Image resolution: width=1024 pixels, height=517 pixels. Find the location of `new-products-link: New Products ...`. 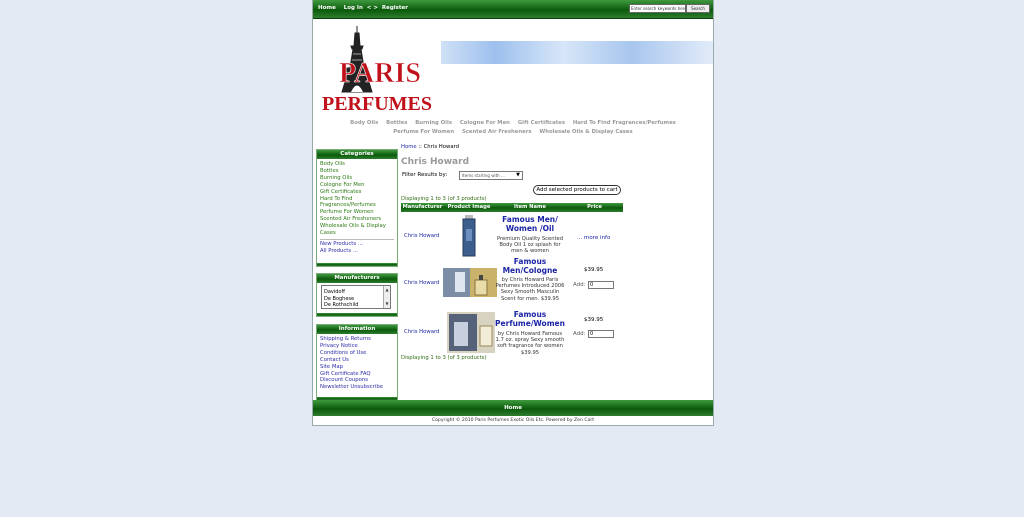

new-products-link: New Products ... is located at coordinates (357, 244).